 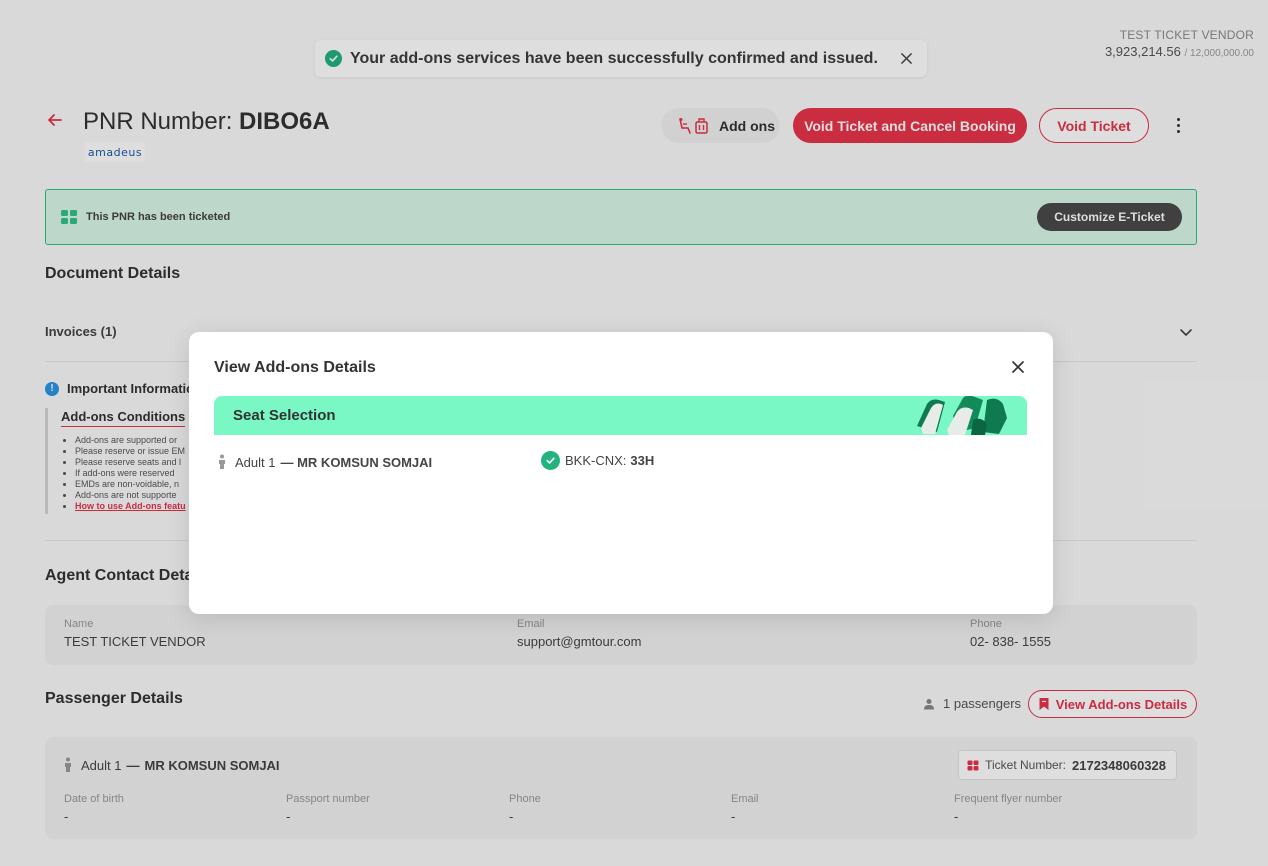 What do you see at coordinates (356, 462) in the screenshot?
I see `modal-passenger-name: — MR KOMSUN SOMJAI` at bounding box center [356, 462].